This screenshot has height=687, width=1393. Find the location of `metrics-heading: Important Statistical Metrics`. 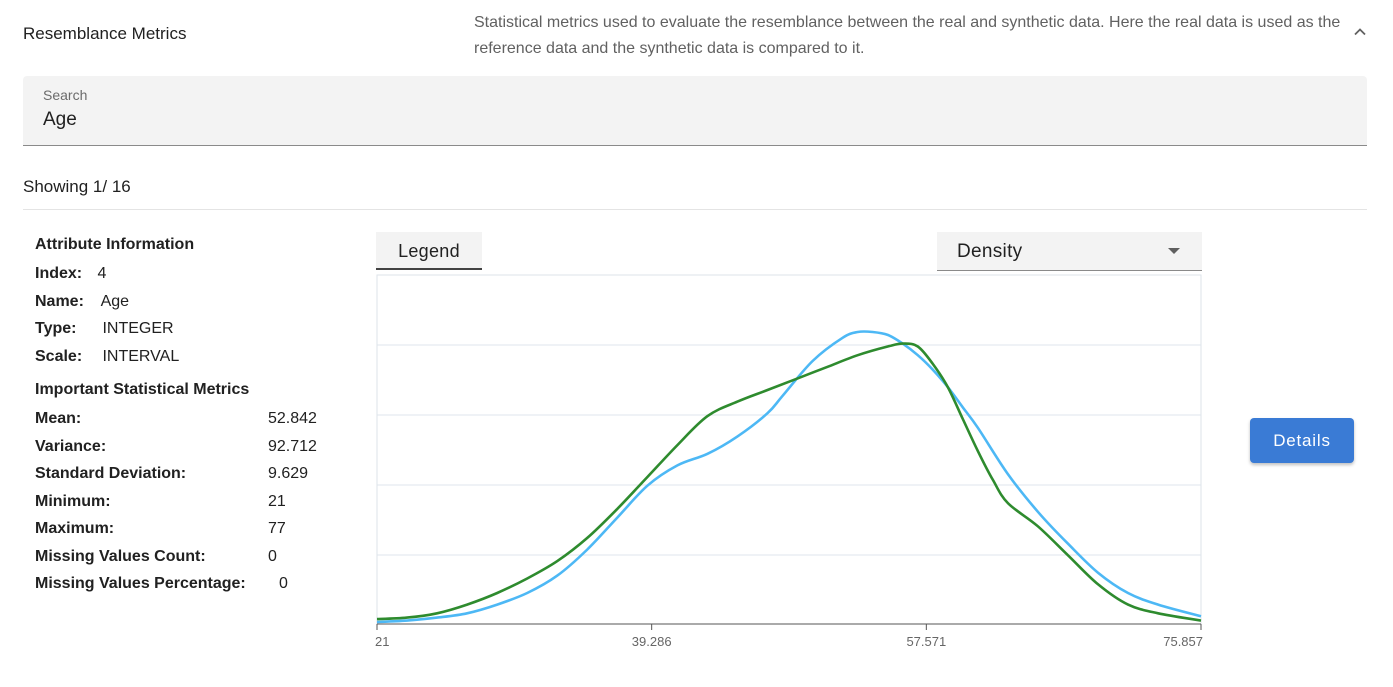

metrics-heading: Important Statistical Metrics is located at coordinates (142, 389).